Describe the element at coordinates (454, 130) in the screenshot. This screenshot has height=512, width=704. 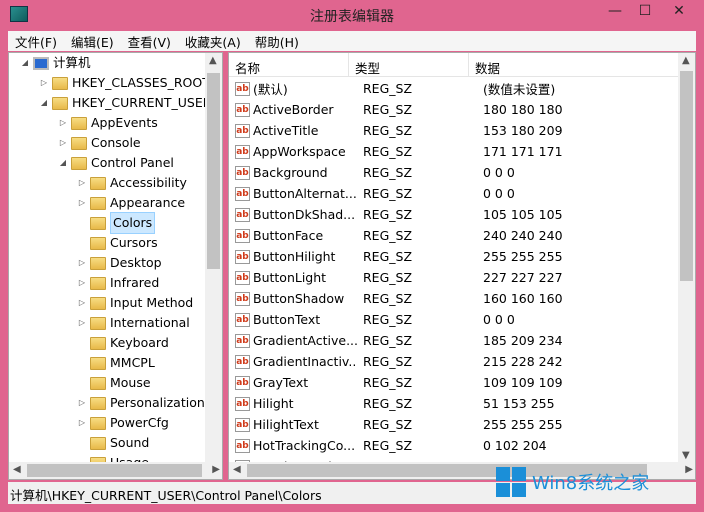
I see `list-row: ab ActiveTitle REG_SZ 153 180 209` at that location.